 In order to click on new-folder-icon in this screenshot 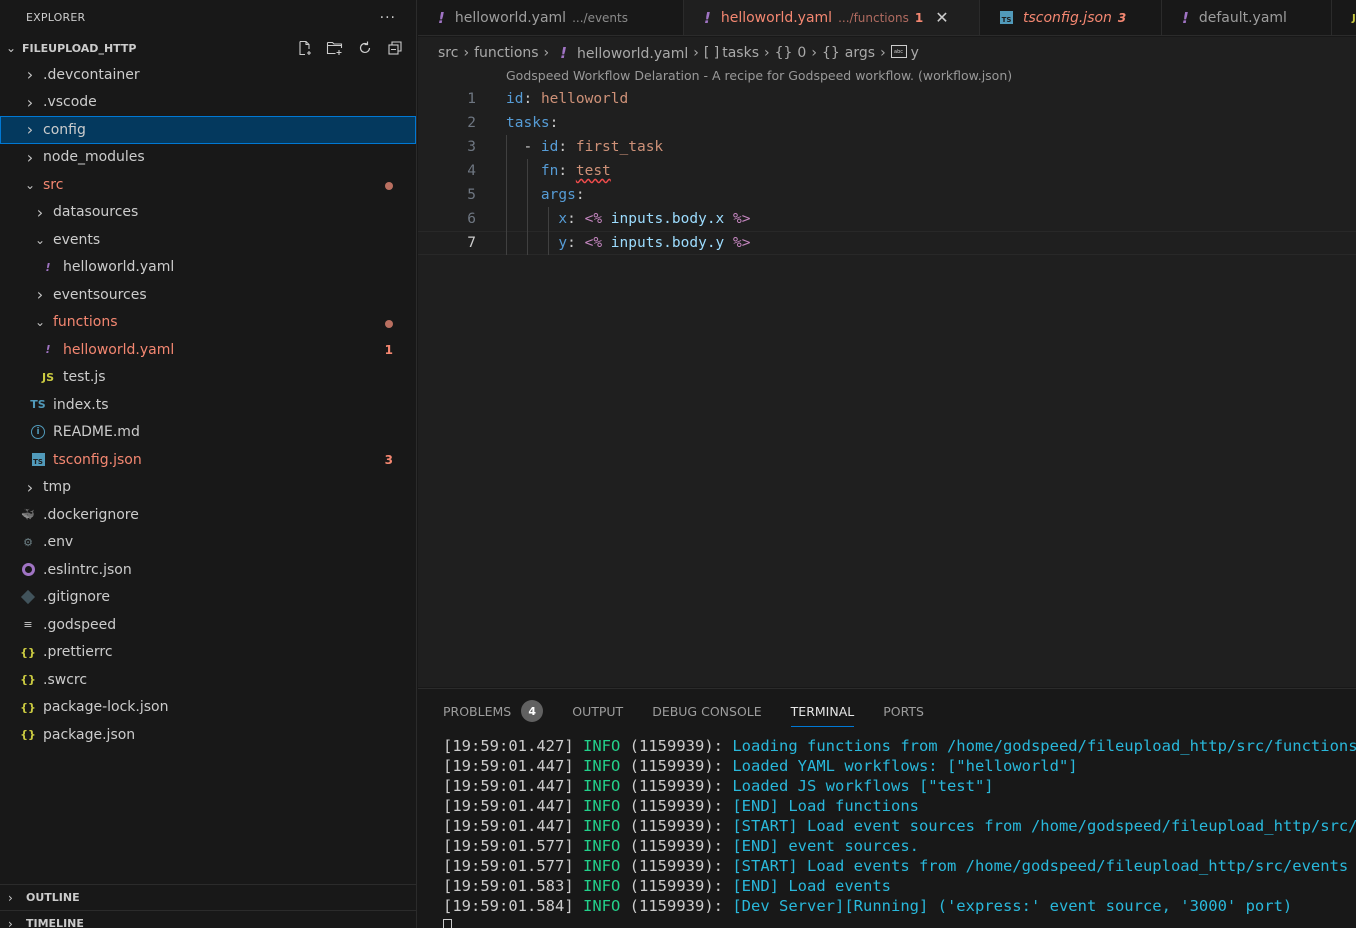, I will do `click(335, 48)`.